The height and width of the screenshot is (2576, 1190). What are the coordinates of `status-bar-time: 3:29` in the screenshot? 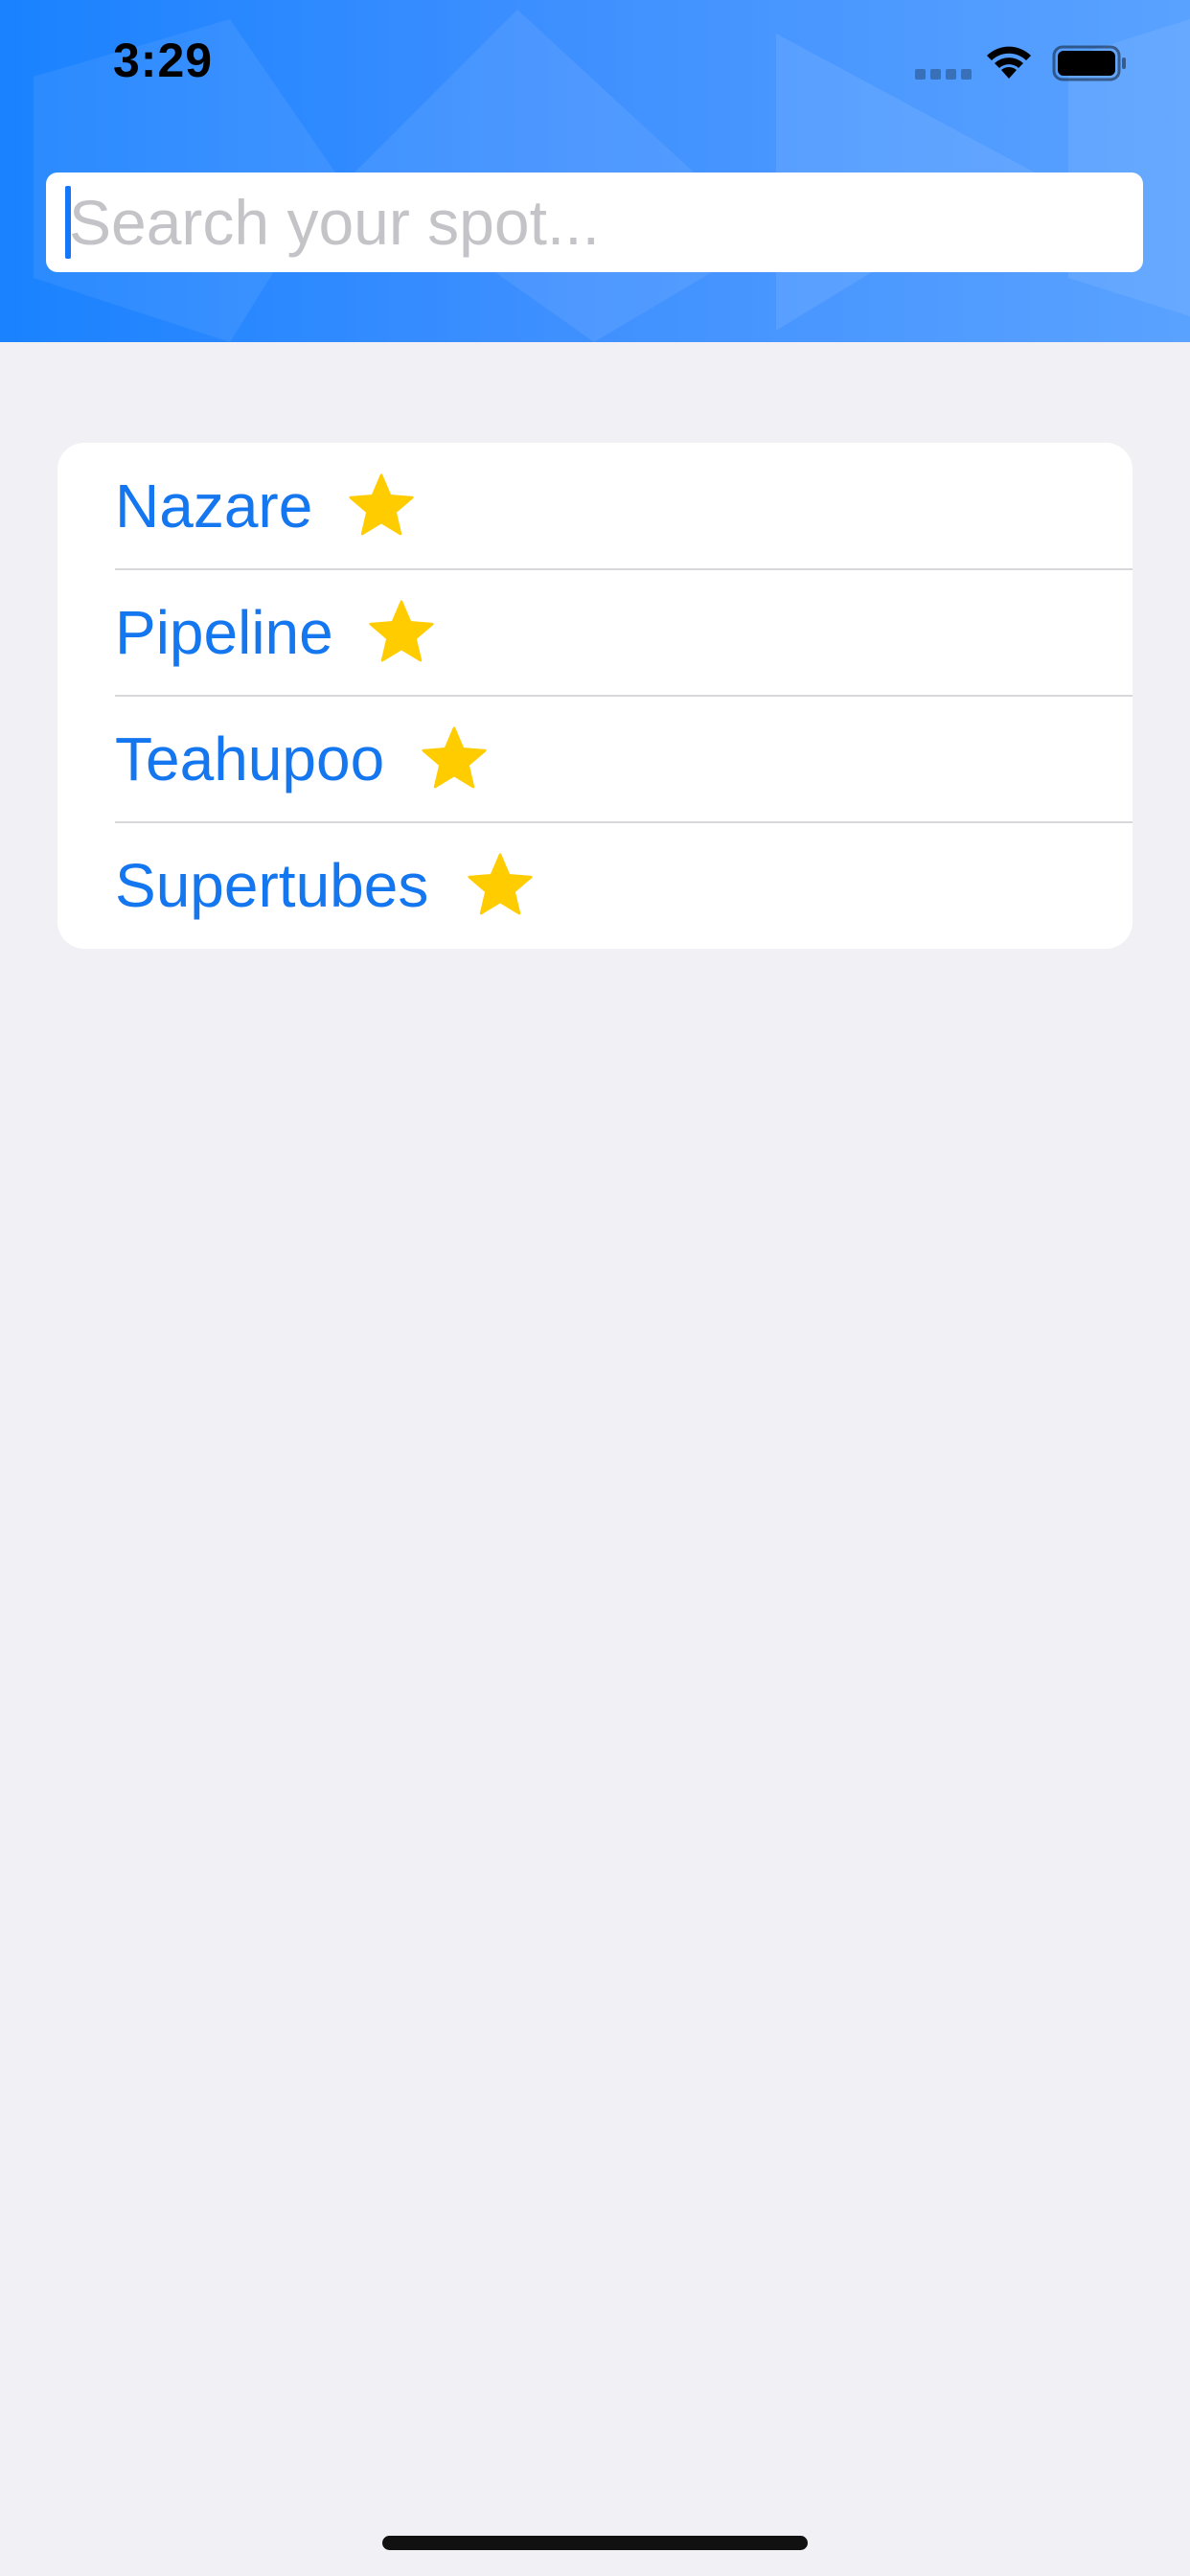 It's located at (163, 60).